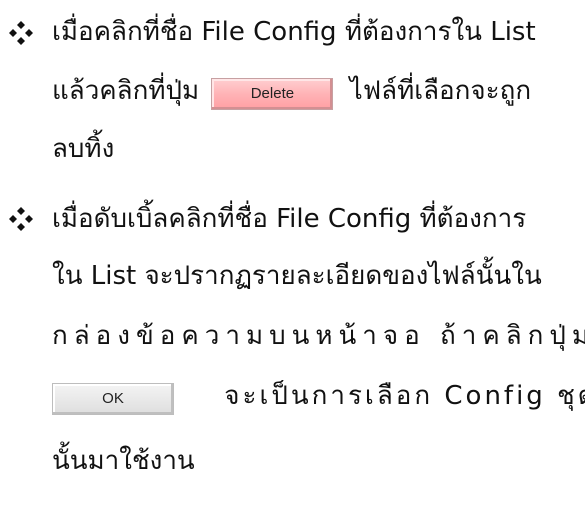  I want to click on item2-line3: กล่องข้อความบนหน้าจอ ถ้าคลิกปุ่ม, so click(318, 336).